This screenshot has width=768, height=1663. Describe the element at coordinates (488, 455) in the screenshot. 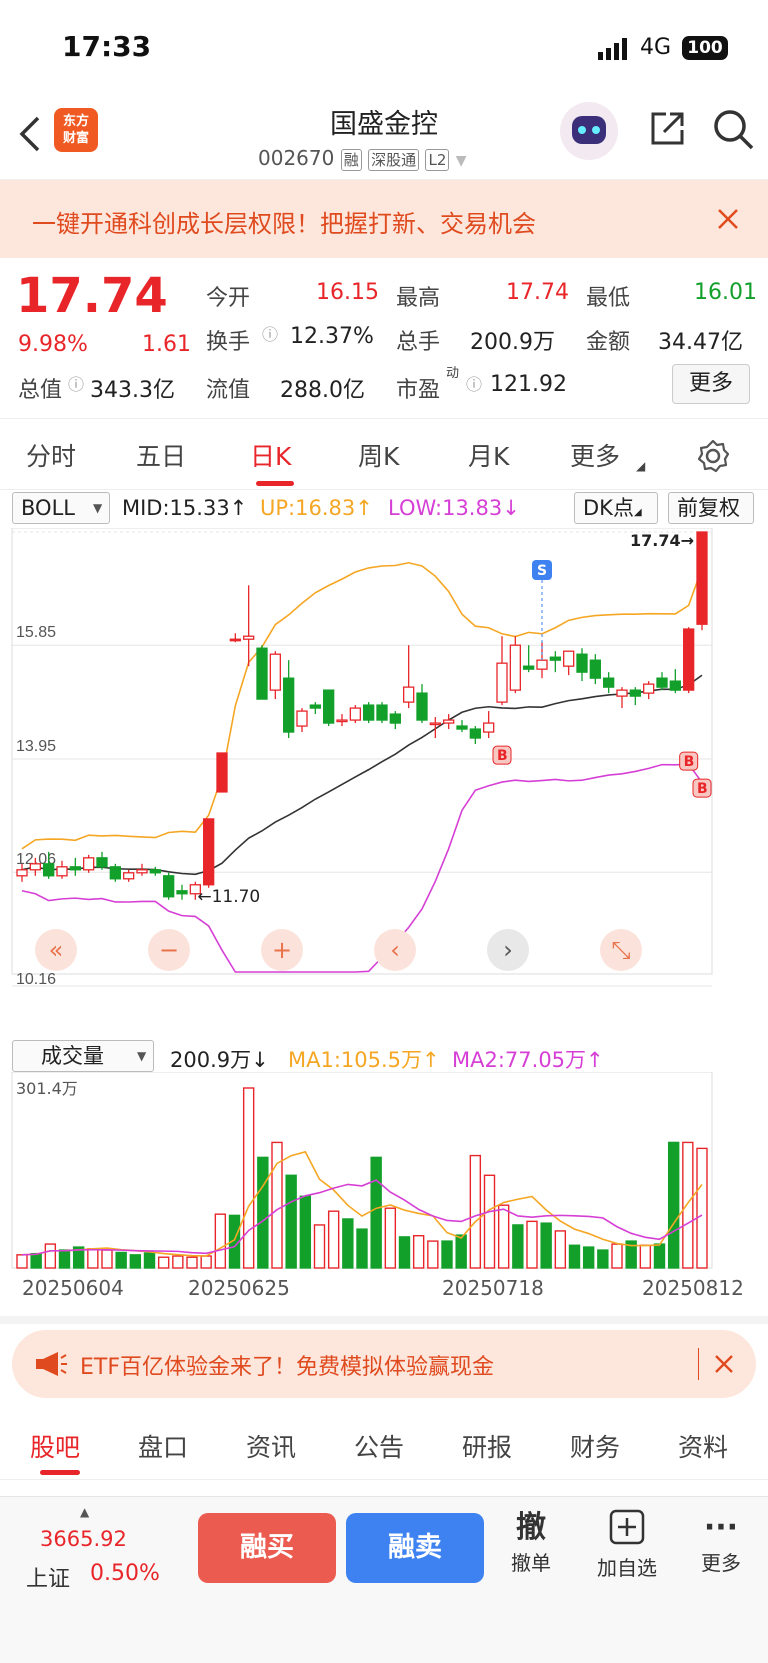

I see `tab-monthly-k: 月K` at that location.